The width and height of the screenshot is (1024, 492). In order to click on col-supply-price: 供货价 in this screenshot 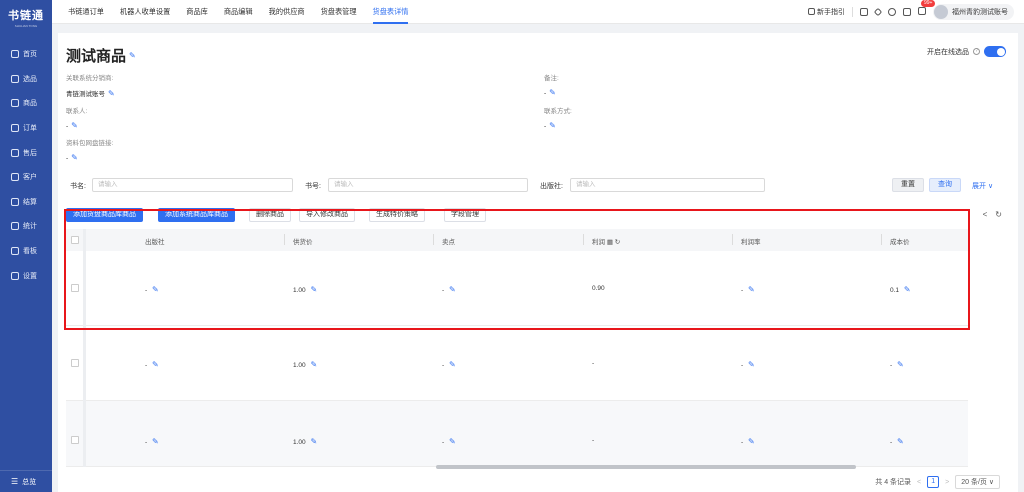, I will do `click(303, 242)`.